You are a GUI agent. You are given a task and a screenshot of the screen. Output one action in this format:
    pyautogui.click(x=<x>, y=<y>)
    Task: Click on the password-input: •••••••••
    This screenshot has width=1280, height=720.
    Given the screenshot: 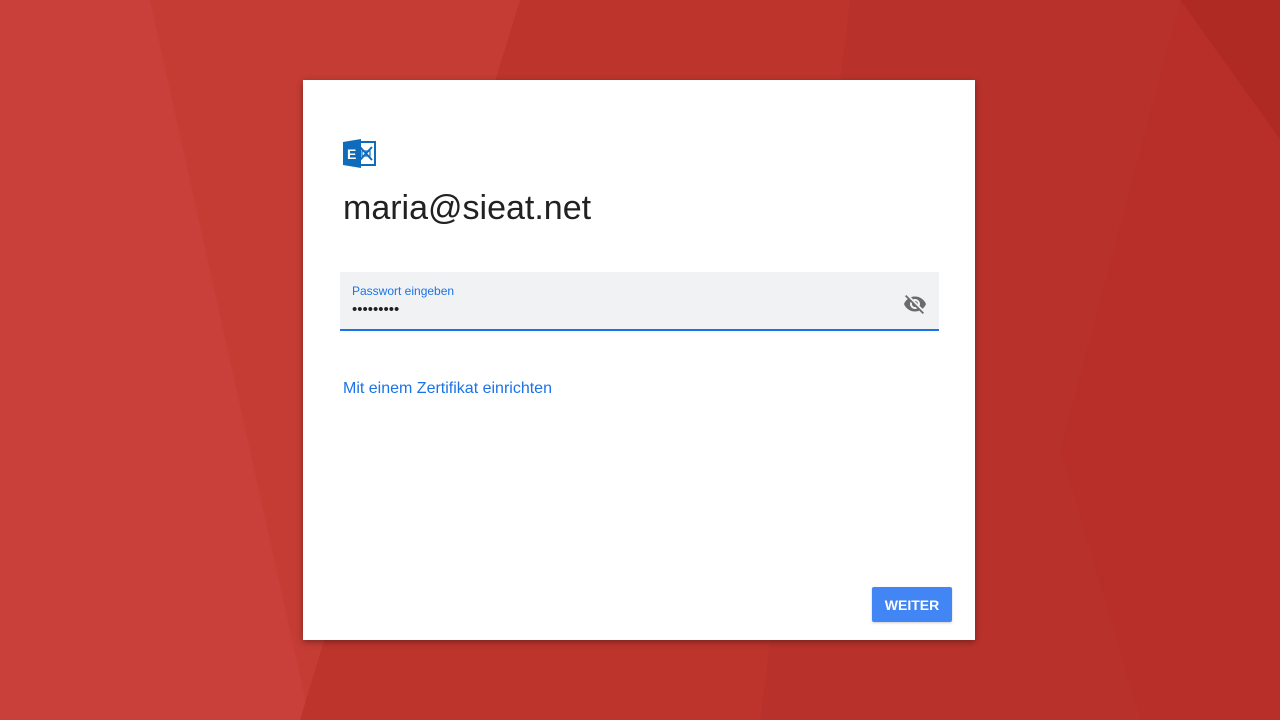 What is the action you would take?
    pyautogui.click(x=375, y=309)
    